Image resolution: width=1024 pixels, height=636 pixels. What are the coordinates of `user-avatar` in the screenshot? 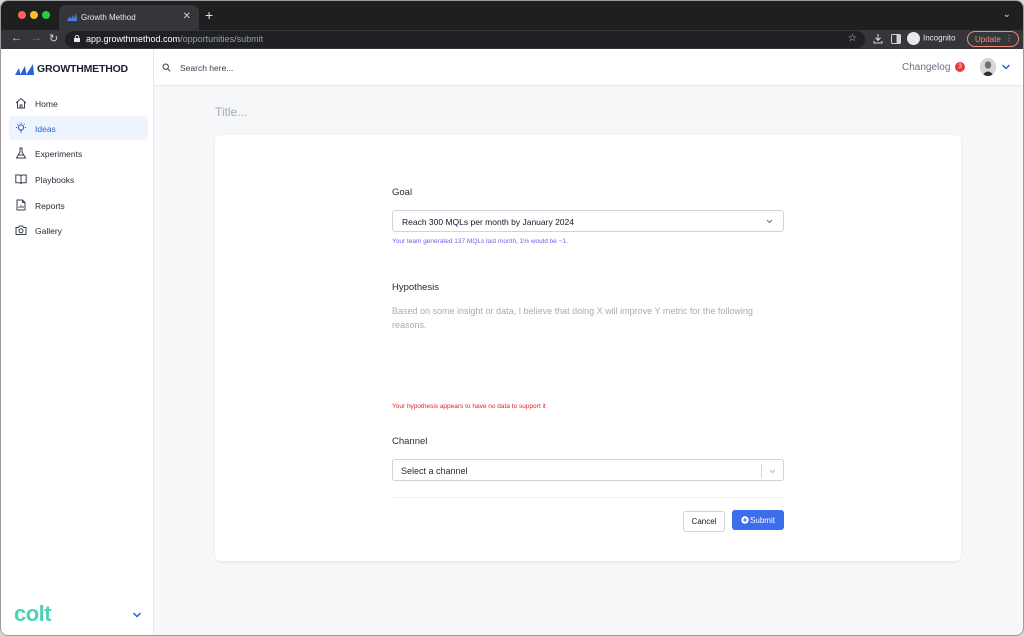 It's located at (988, 67).